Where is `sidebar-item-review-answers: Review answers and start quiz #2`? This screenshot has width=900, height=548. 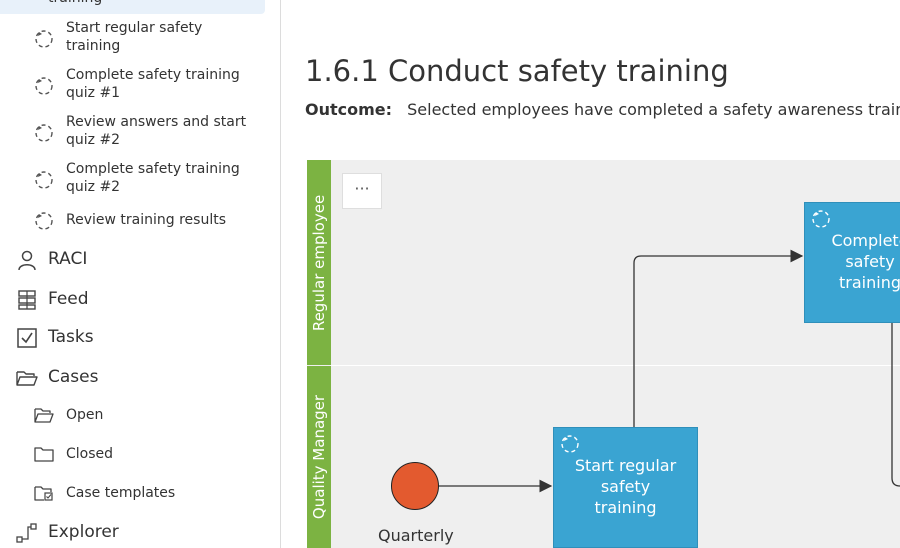 sidebar-item-review-answers: Review answers and start quiz #2 is located at coordinates (135, 133).